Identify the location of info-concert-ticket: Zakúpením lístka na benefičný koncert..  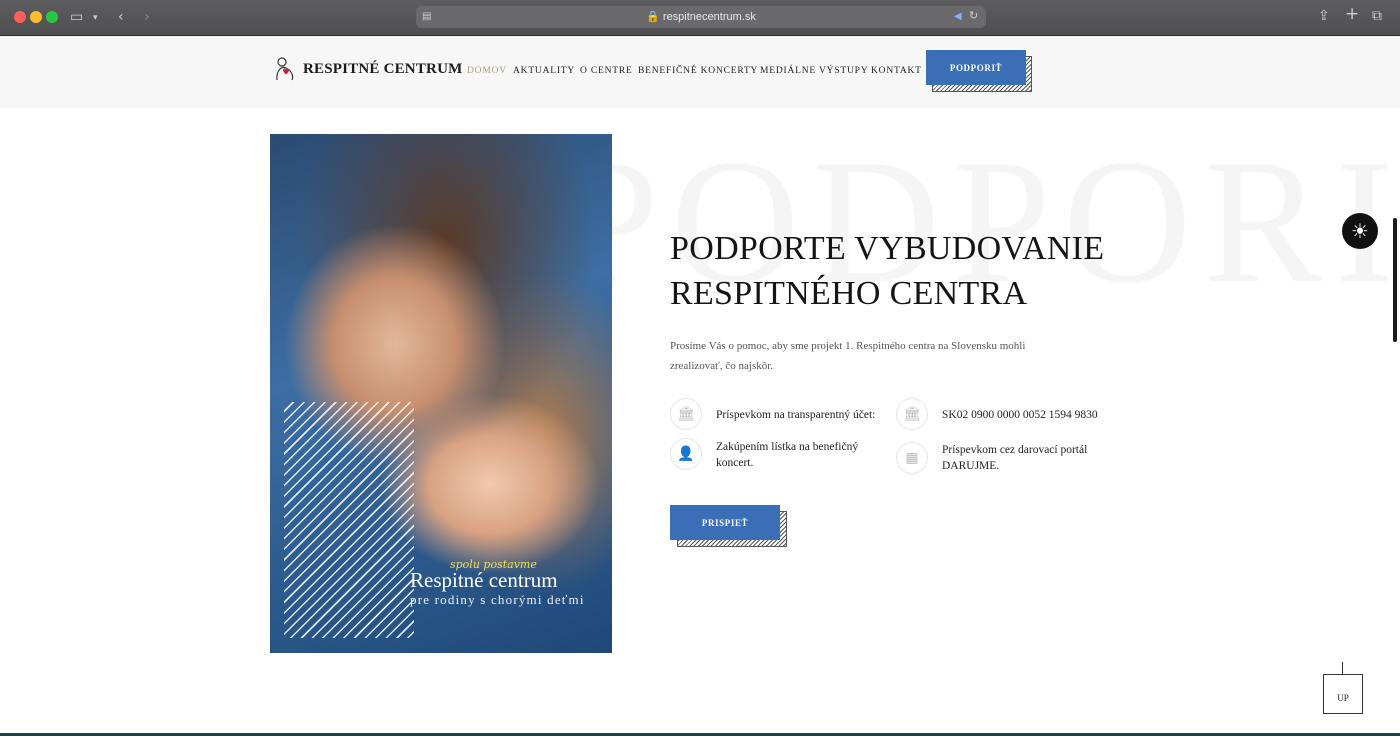
(787, 455).